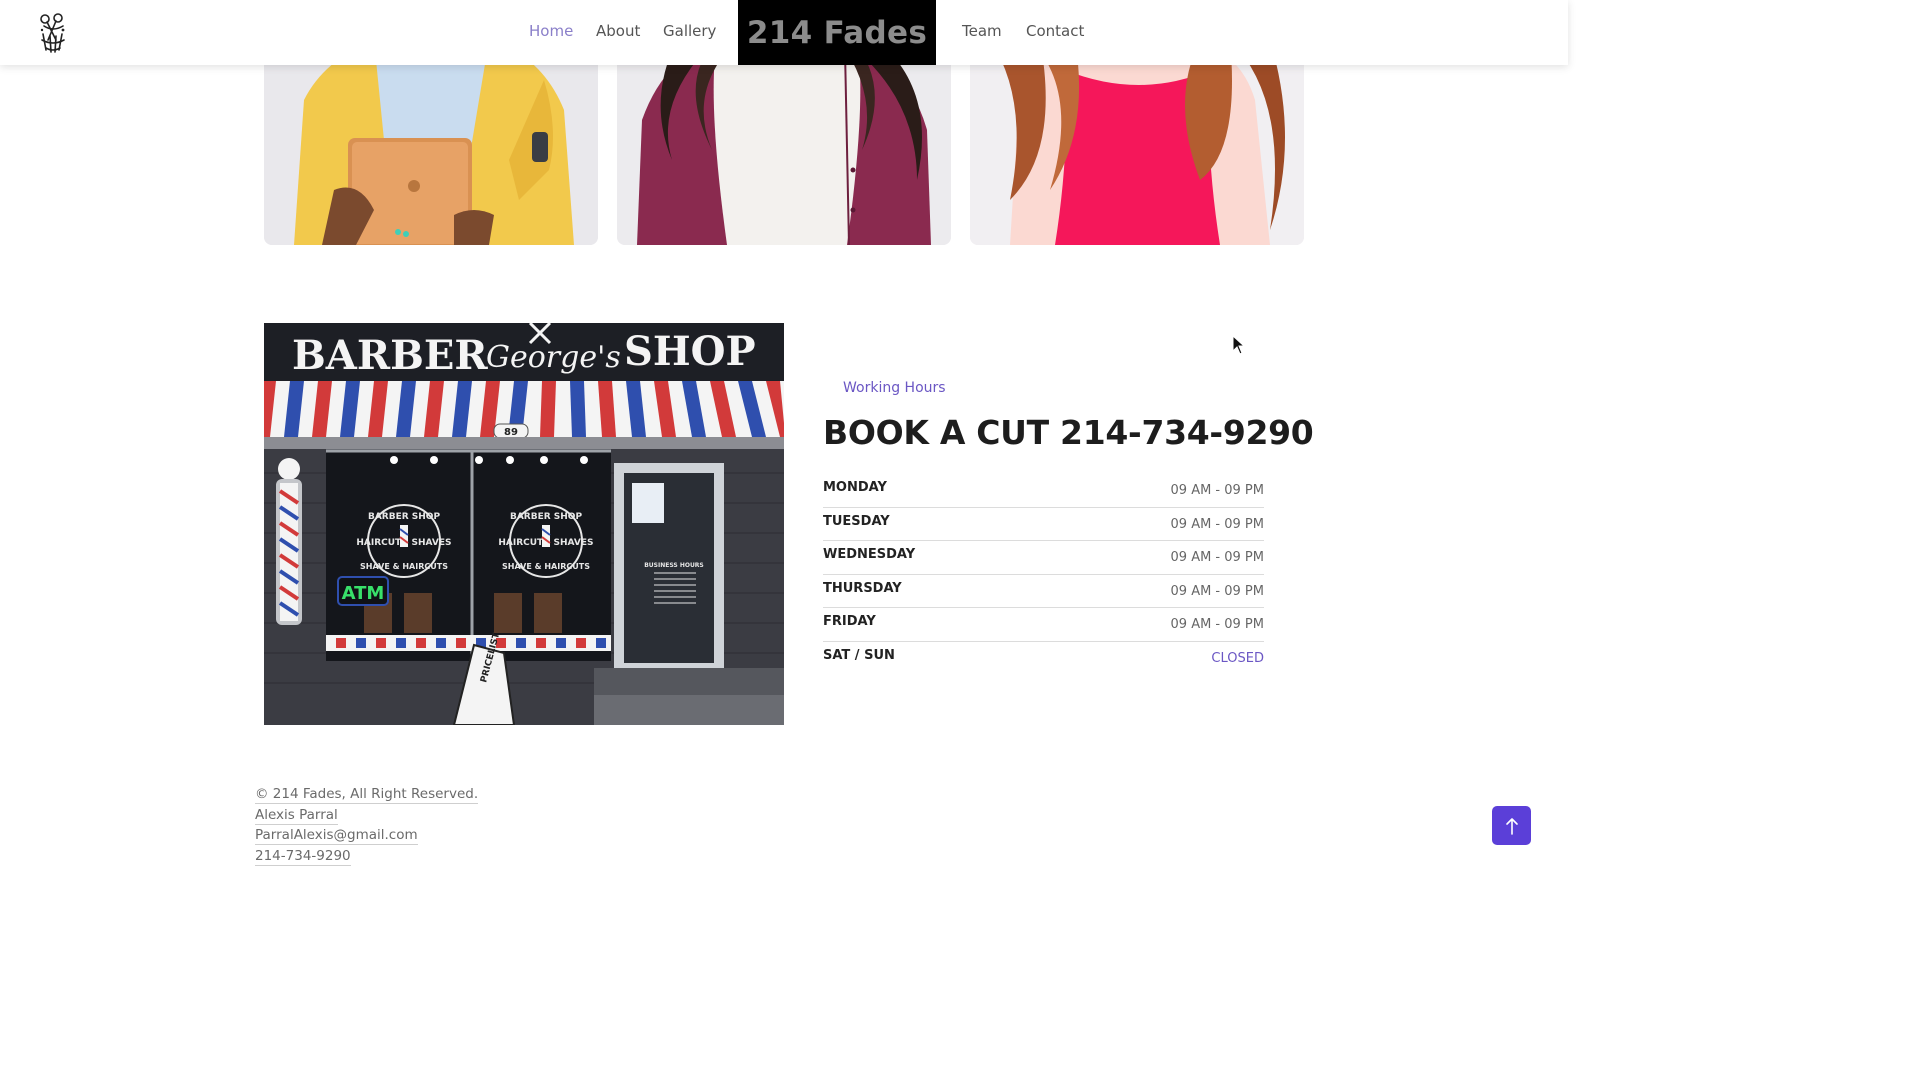 Image resolution: width=1920 pixels, height=1080 pixels. What do you see at coordinates (869, 554) in the screenshot?
I see `hours-day: WEDNESDAY` at bounding box center [869, 554].